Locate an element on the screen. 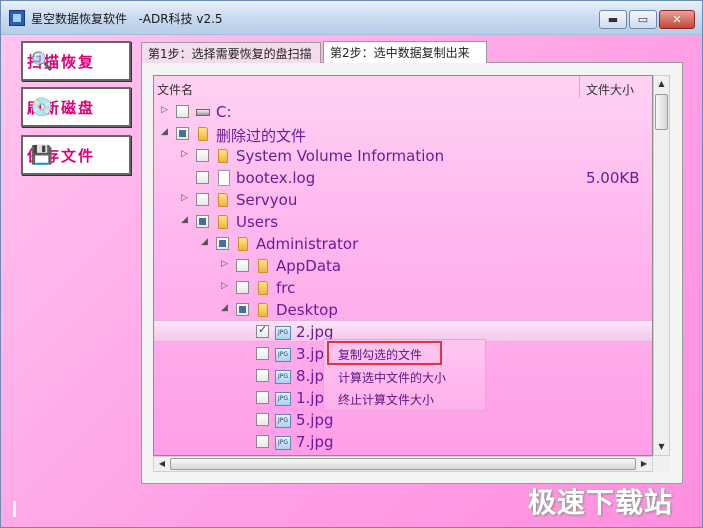 This screenshot has height=528, width=703. row-name: System Volume Information is located at coordinates (340, 156).